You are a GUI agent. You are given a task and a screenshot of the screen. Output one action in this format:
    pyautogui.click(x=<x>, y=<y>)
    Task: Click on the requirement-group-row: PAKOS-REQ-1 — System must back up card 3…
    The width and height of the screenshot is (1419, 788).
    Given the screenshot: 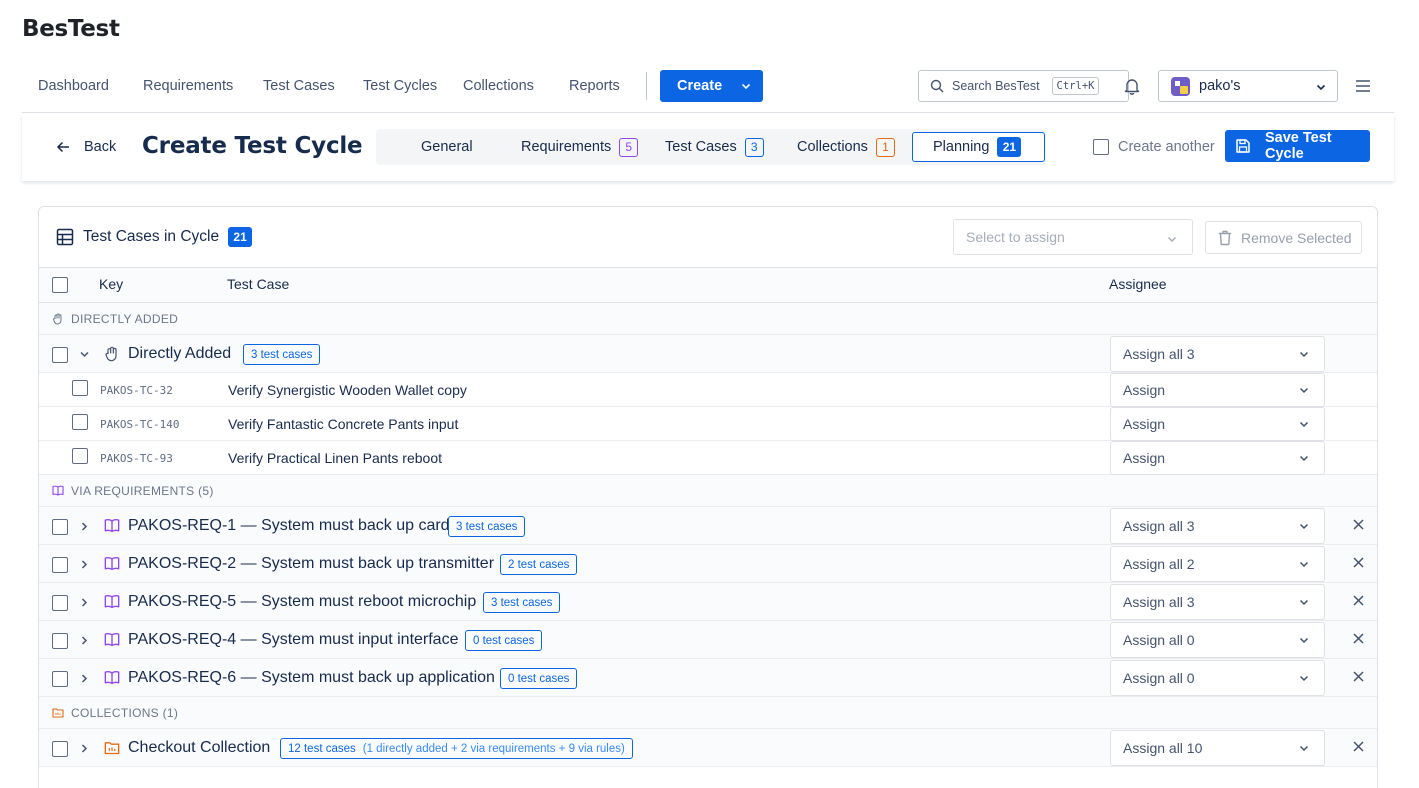 What is the action you would take?
    pyautogui.click(x=708, y=526)
    